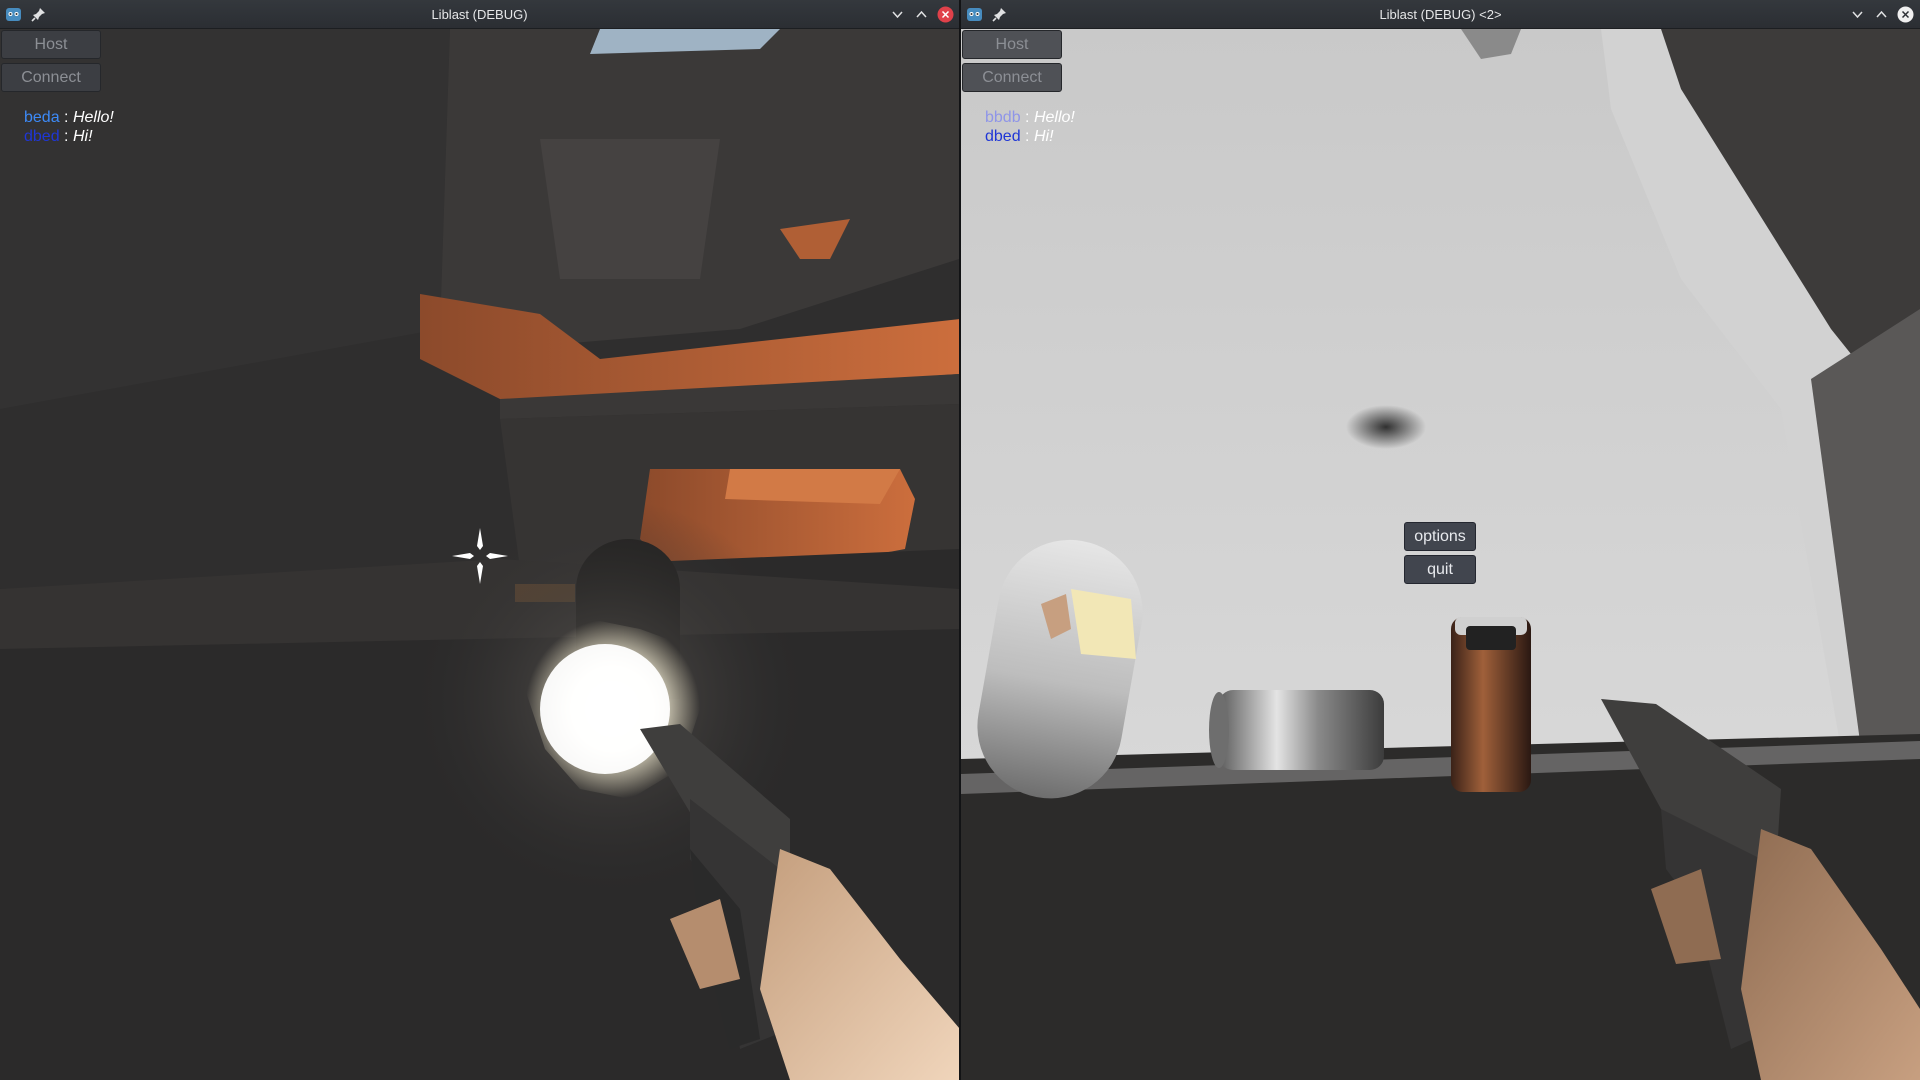  Describe the element at coordinates (1440, 569) in the screenshot. I see `quit-button: quit` at that location.